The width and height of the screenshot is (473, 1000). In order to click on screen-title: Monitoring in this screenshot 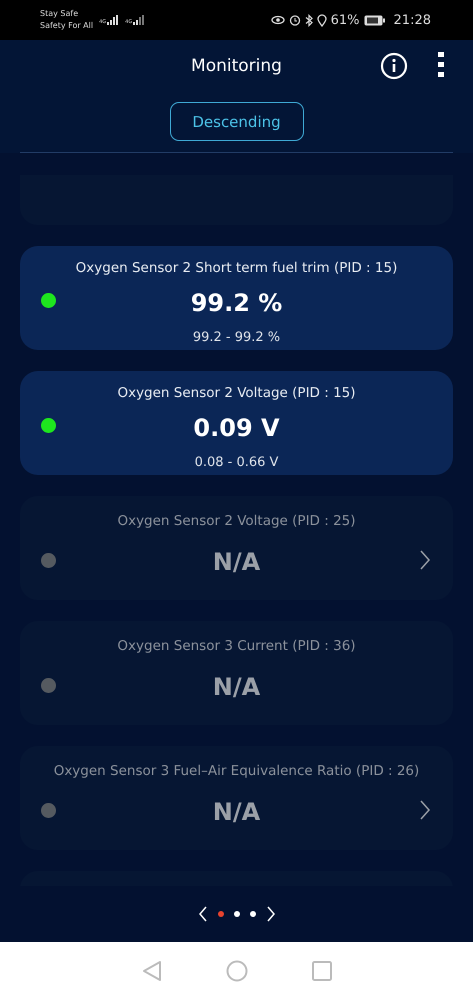, I will do `click(236, 66)`.